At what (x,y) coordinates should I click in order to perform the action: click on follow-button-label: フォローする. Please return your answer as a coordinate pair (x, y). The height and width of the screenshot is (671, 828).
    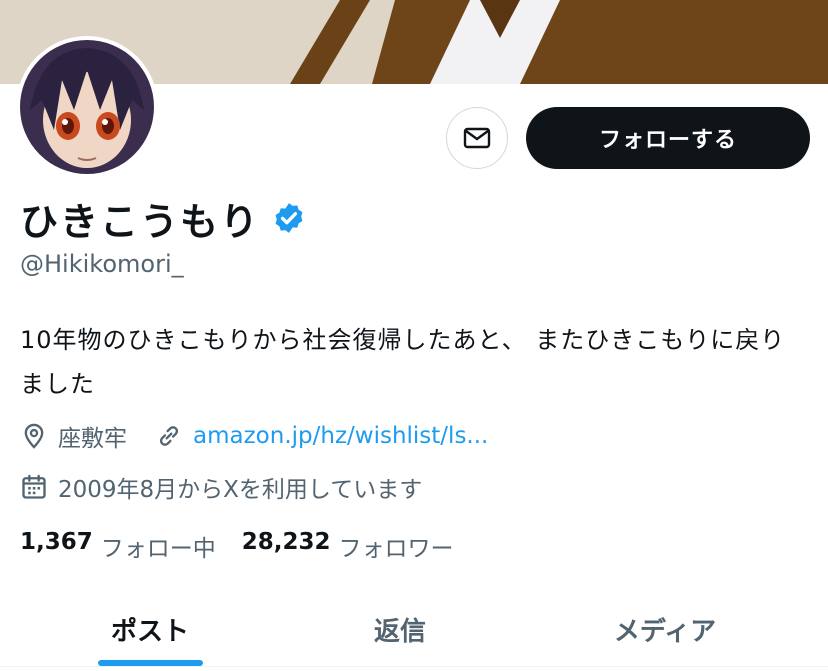
    Looking at the image, I should click on (667, 140).